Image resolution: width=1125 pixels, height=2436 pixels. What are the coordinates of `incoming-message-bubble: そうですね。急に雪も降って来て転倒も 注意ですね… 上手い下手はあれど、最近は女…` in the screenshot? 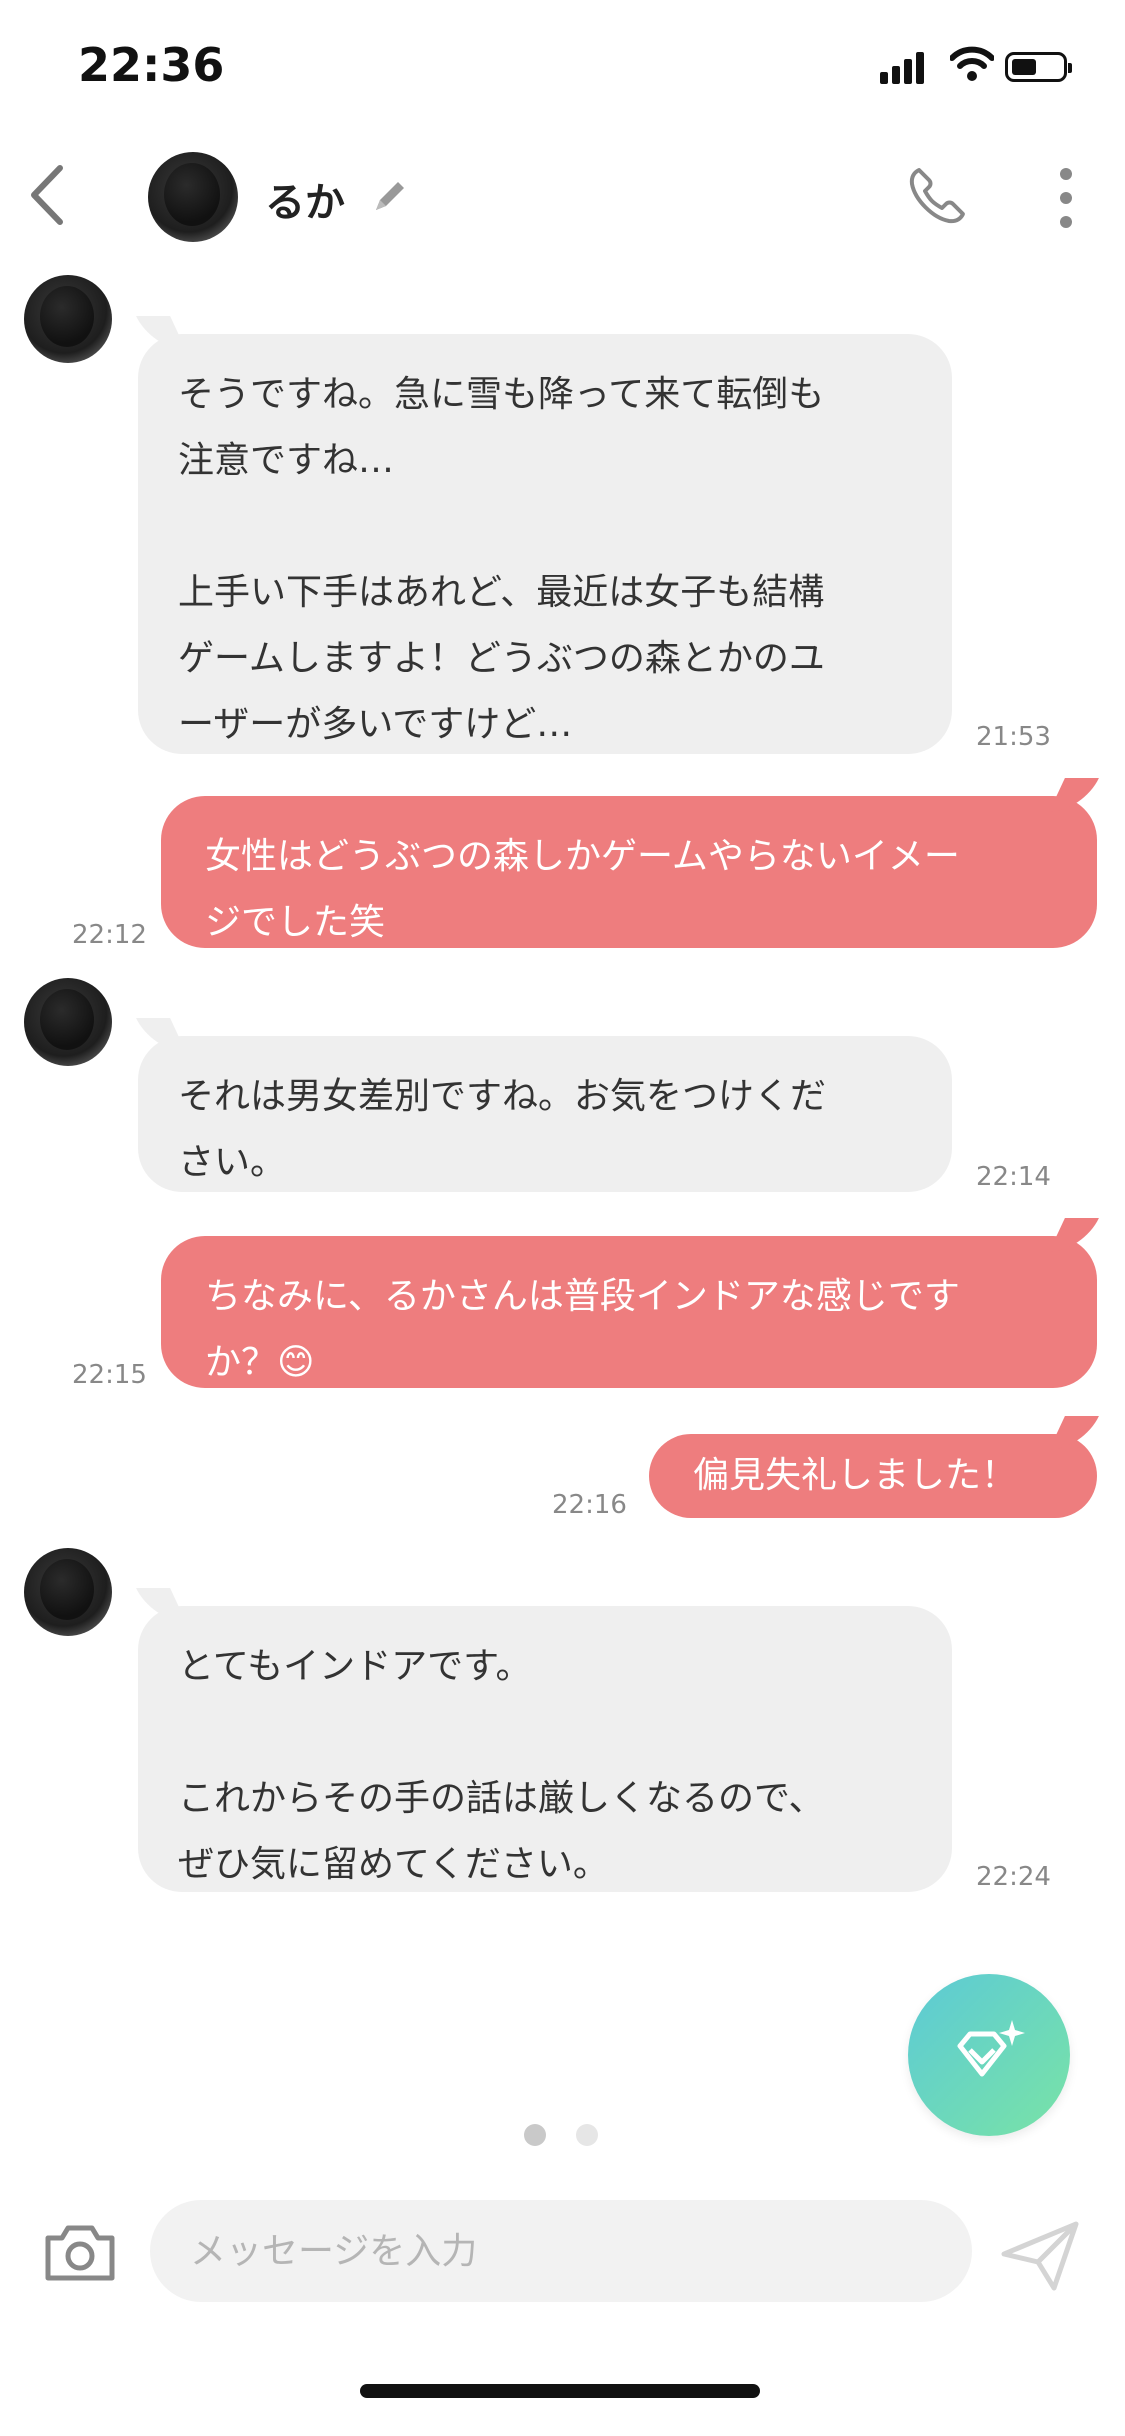 It's located at (545, 544).